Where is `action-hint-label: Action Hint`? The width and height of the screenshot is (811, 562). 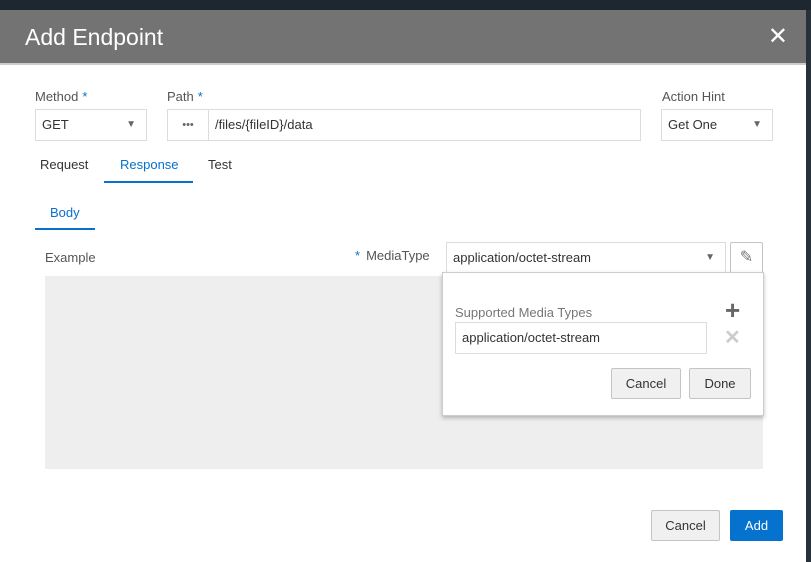
action-hint-label: Action Hint is located at coordinates (693, 96).